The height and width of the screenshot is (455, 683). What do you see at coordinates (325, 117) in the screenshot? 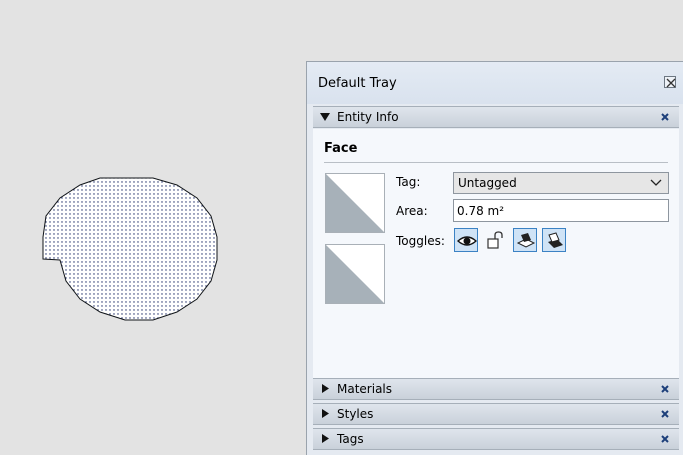
I see `expanded-triangle-icon` at bounding box center [325, 117].